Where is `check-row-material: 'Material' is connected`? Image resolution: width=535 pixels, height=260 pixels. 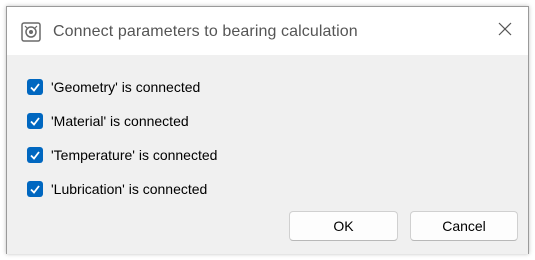
check-row-material: 'Material' is connected is located at coordinates (108, 121).